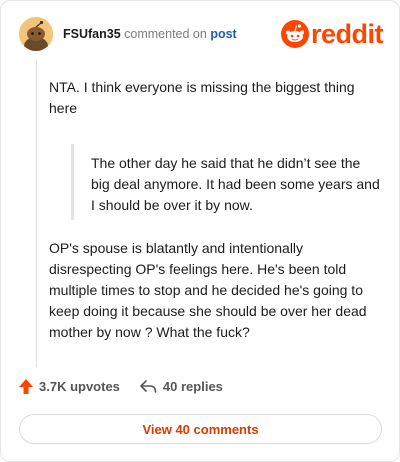 The width and height of the screenshot is (400, 462). I want to click on reply-icon, so click(148, 386).